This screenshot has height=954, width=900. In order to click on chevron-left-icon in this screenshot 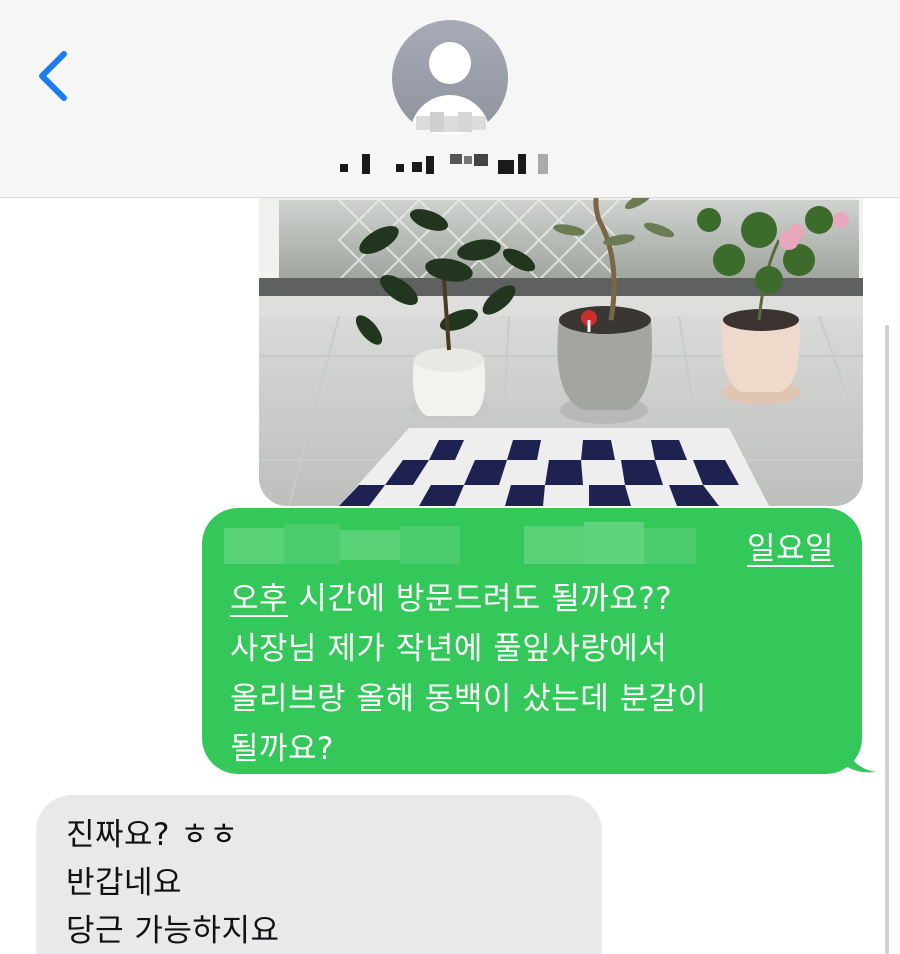, I will do `click(53, 76)`.